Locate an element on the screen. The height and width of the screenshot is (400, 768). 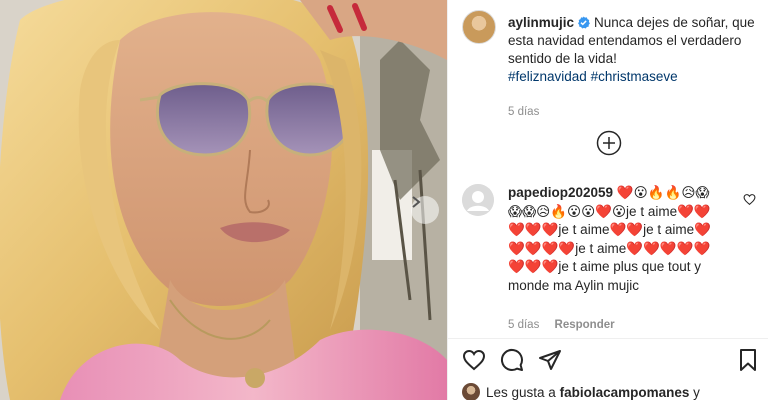
default-avatar-icon is located at coordinates (478, 200).